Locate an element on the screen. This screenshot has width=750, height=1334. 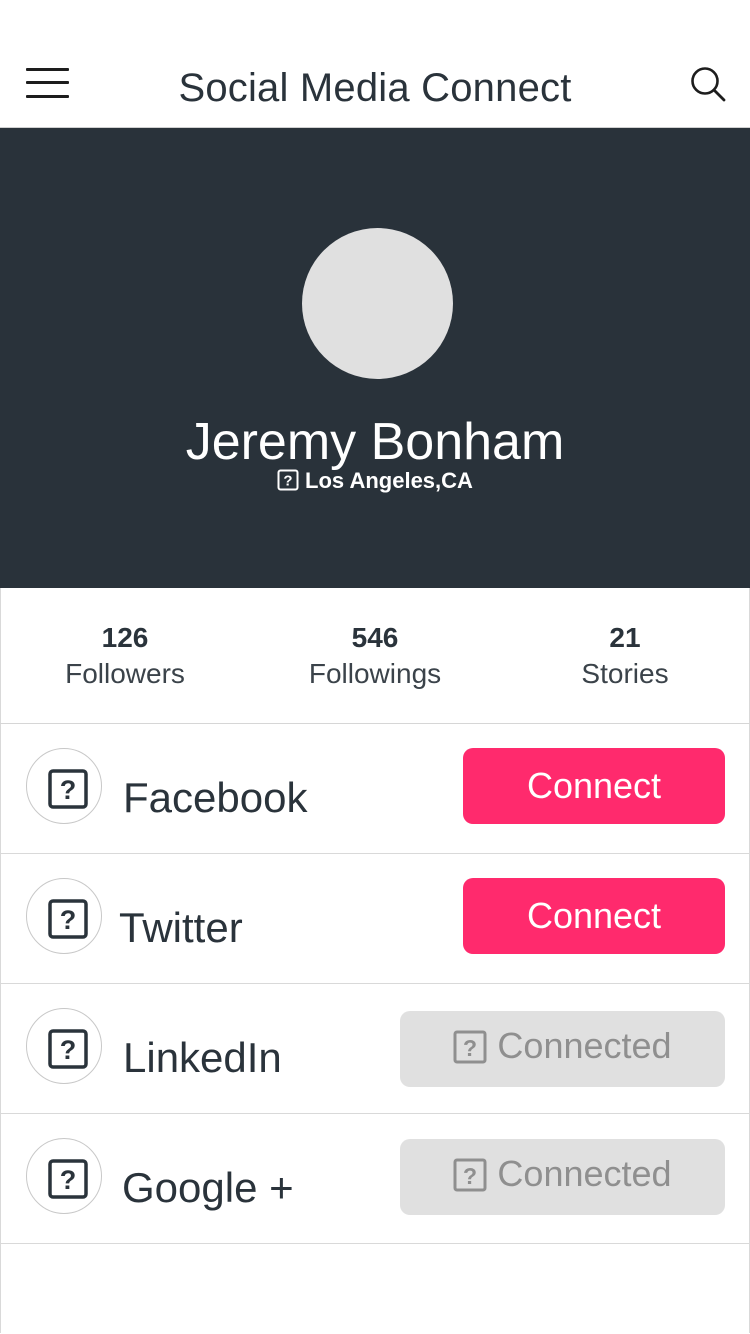
search-icon is located at coordinates (708, 84).